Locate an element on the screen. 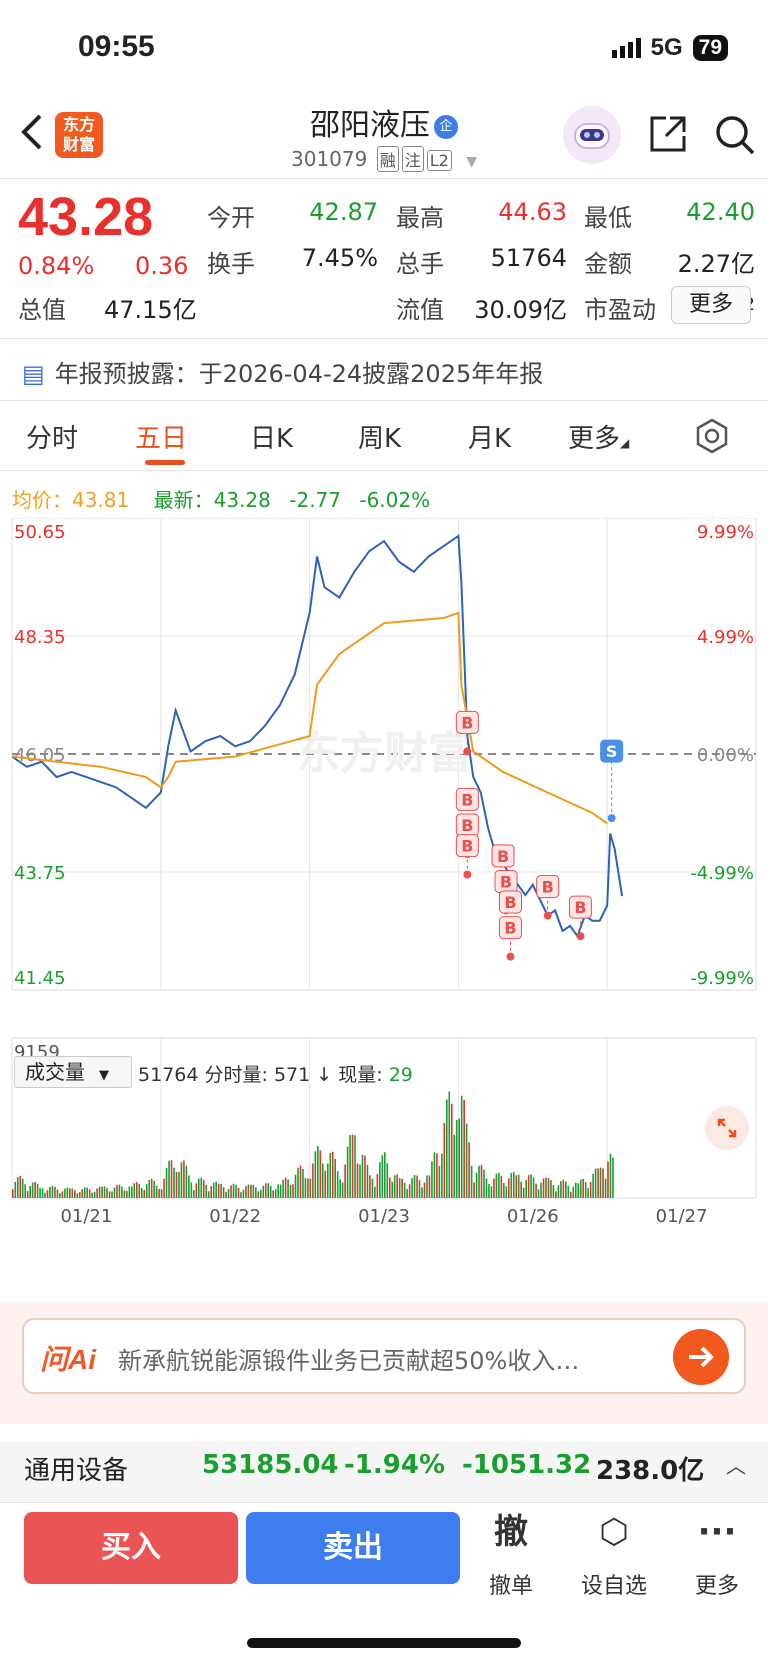 This screenshot has height=1663, width=768. tab-more: 更多◢ is located at coordinates (598, 436).